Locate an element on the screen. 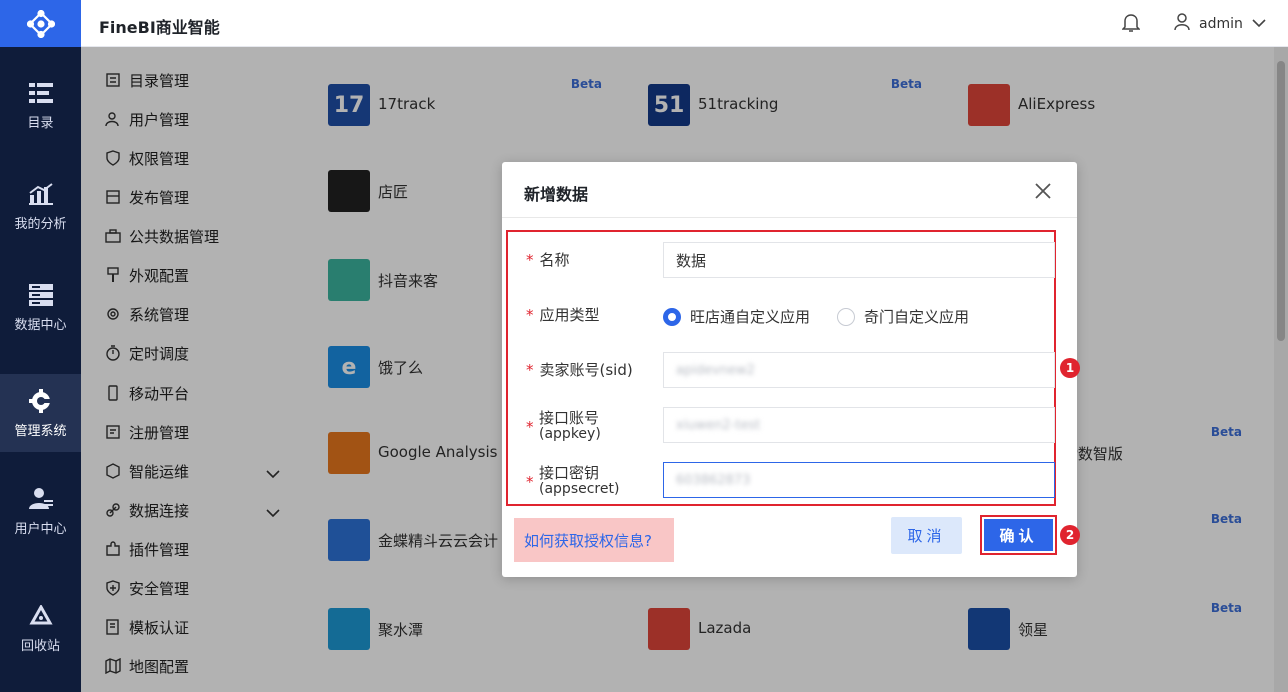 The image size is (1288, 692). rail-item-user-center: 用户中心 is located at coordinates (40, 511).